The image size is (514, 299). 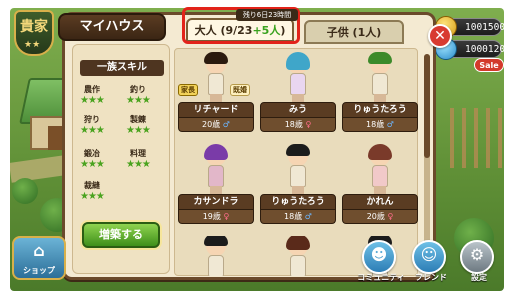 I want to click on skill-smithing: 鍛冶 ★★★, so click(x=102, y=159).